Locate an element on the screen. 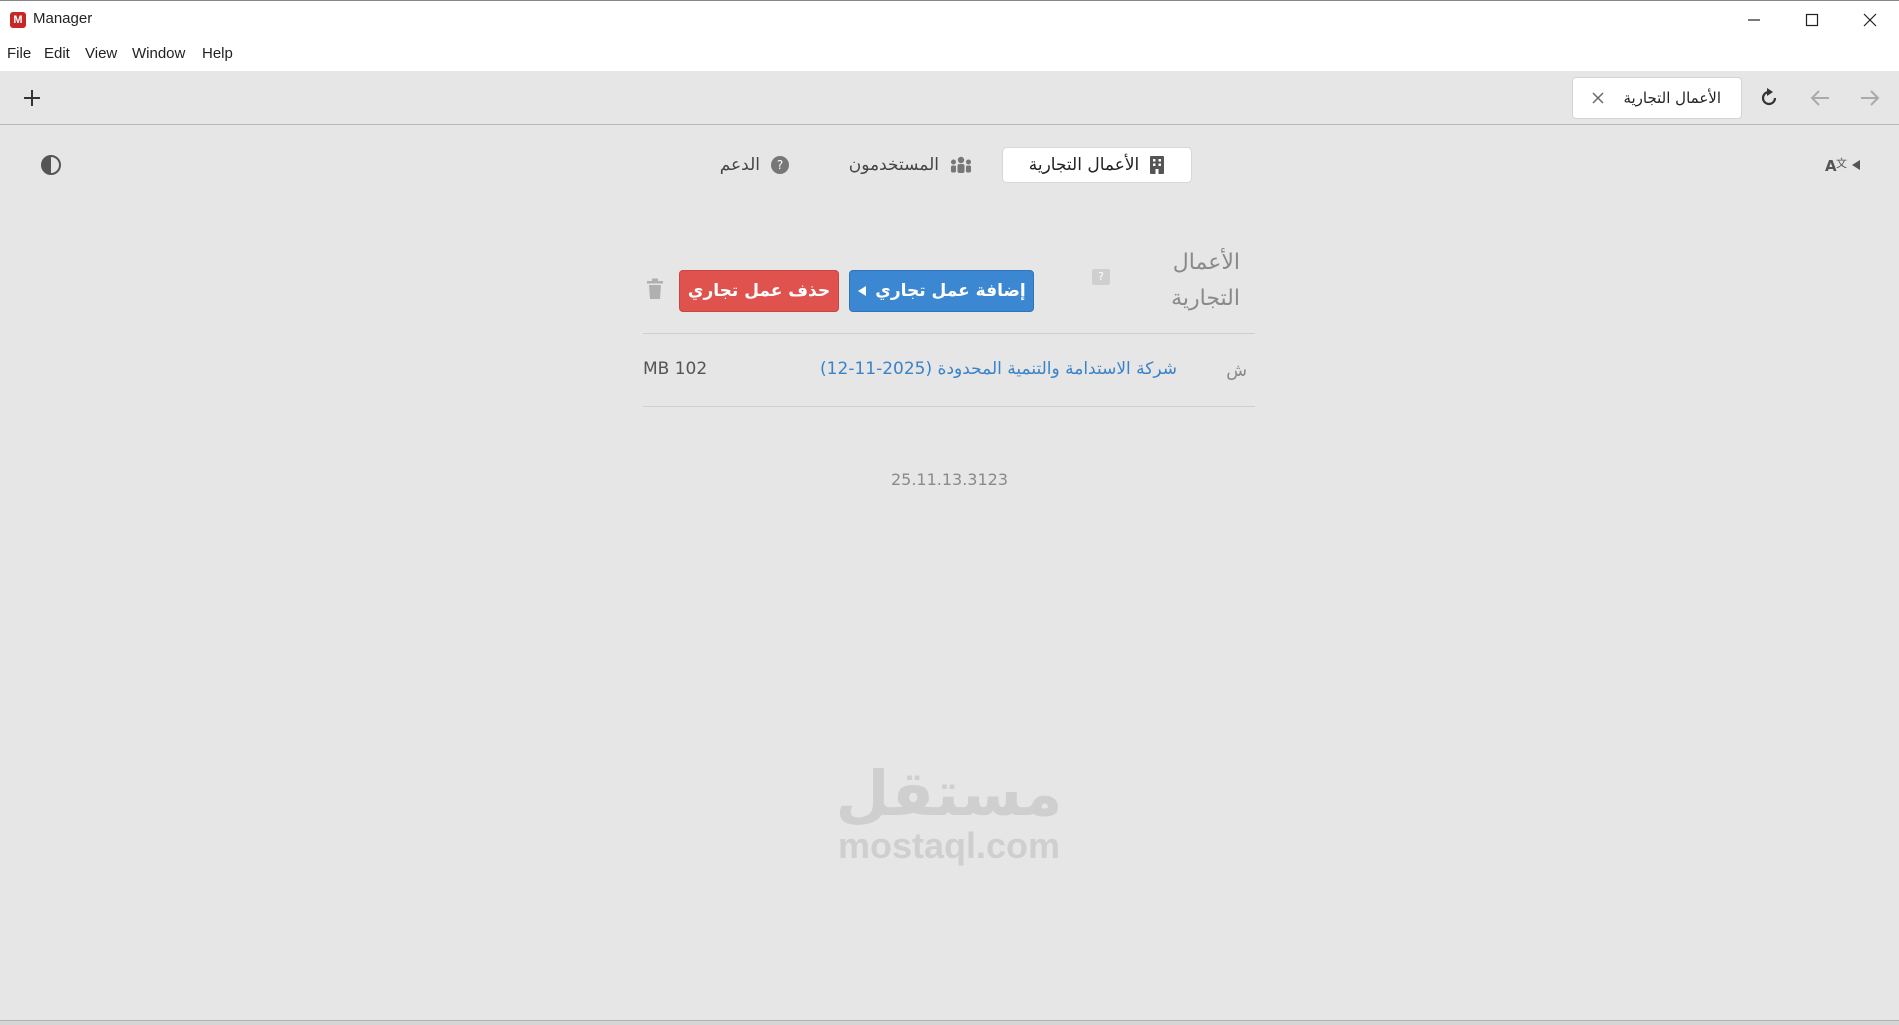 The width and height of the screenshot is (1899, 1025). open-tab-label: الأعمال التجارية is located at coordinates (1672, 98).